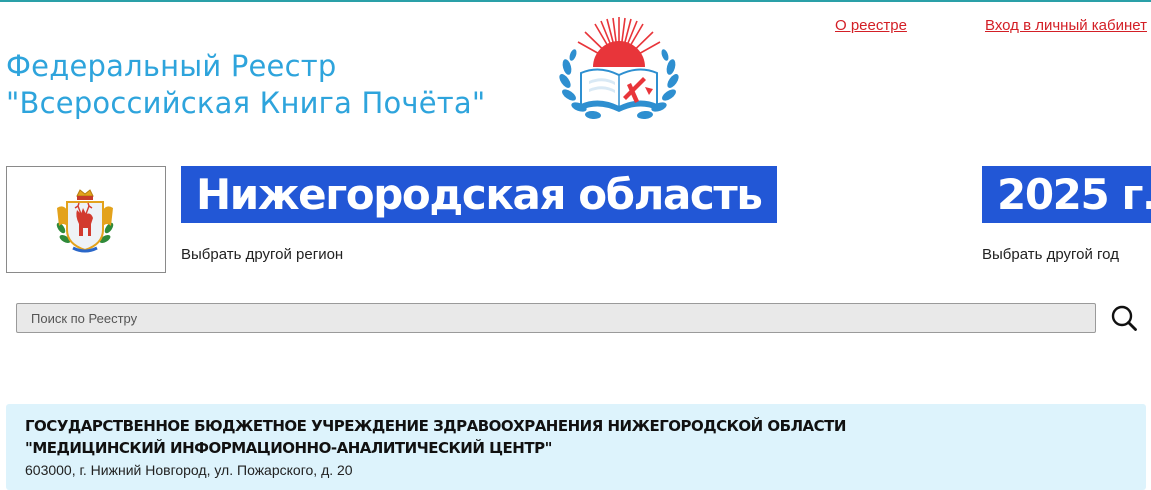  Describe the element at coordinates (1066, 25) in the screenshot. I see `login-link: Вход в личный кабинет` at that location.